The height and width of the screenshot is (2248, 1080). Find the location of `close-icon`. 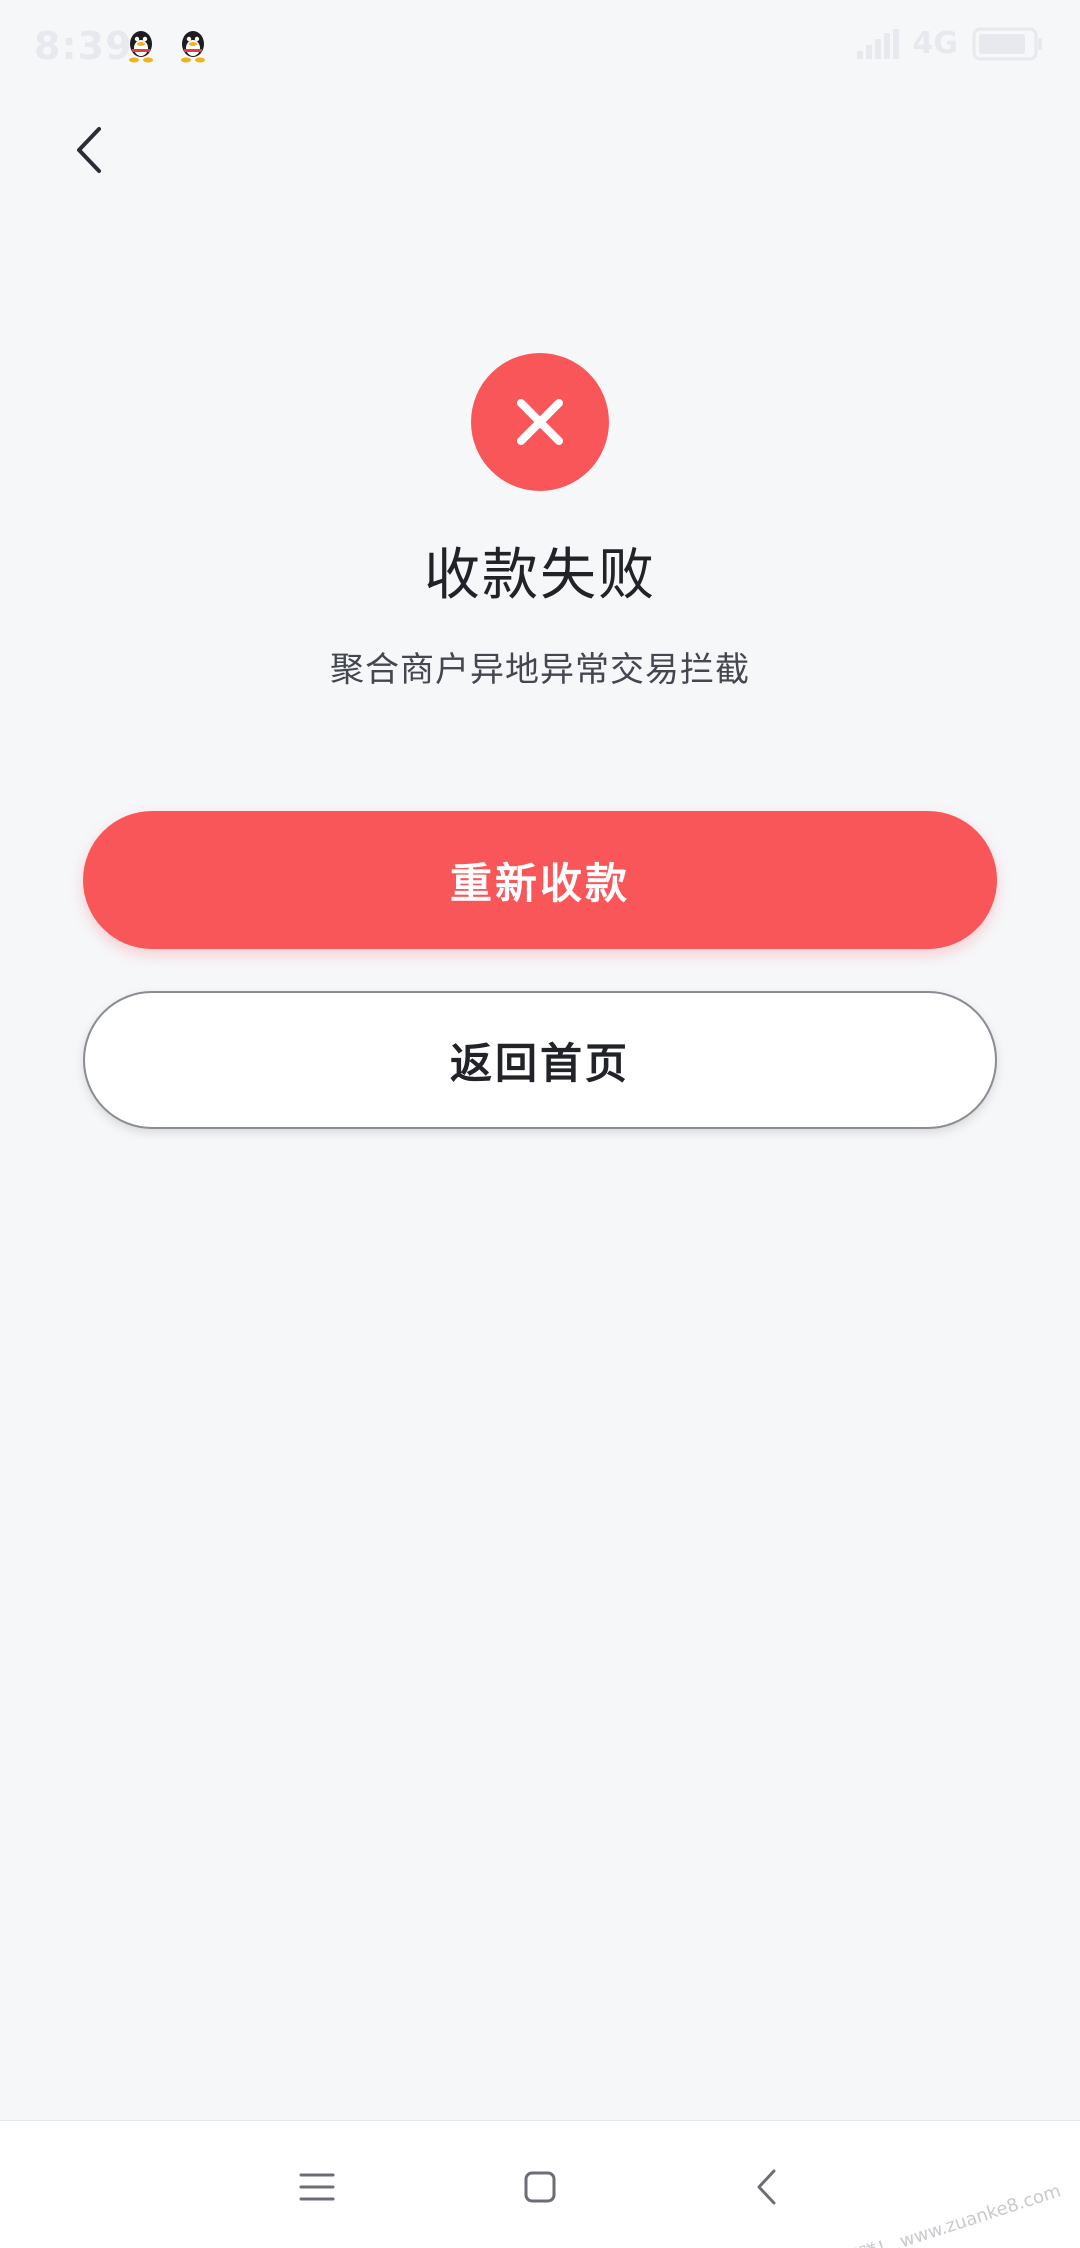

close-icon is located at coordinates (540, 422).